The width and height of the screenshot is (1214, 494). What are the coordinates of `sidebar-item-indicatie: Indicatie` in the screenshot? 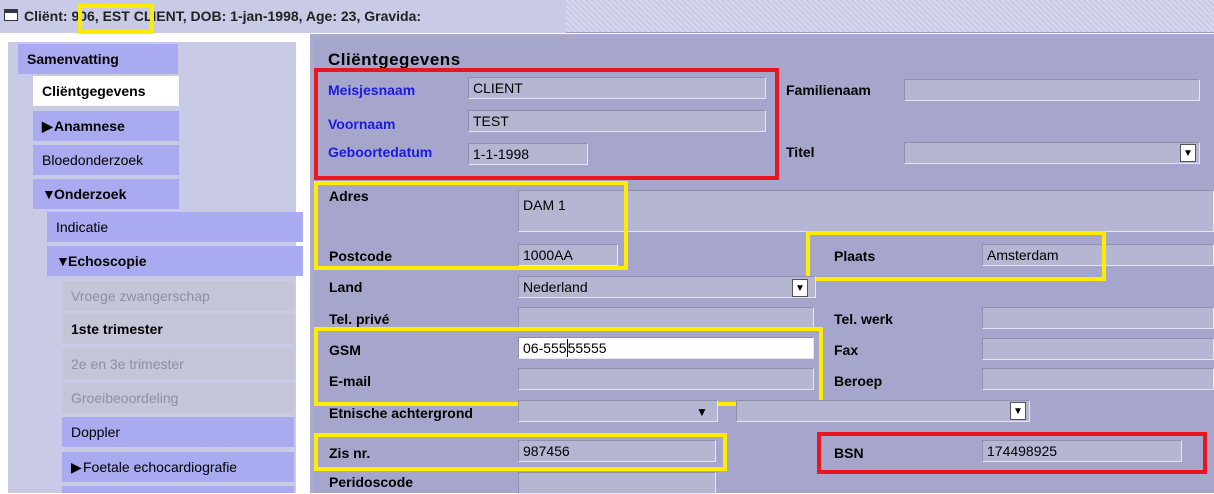 It's located at (175, 227).